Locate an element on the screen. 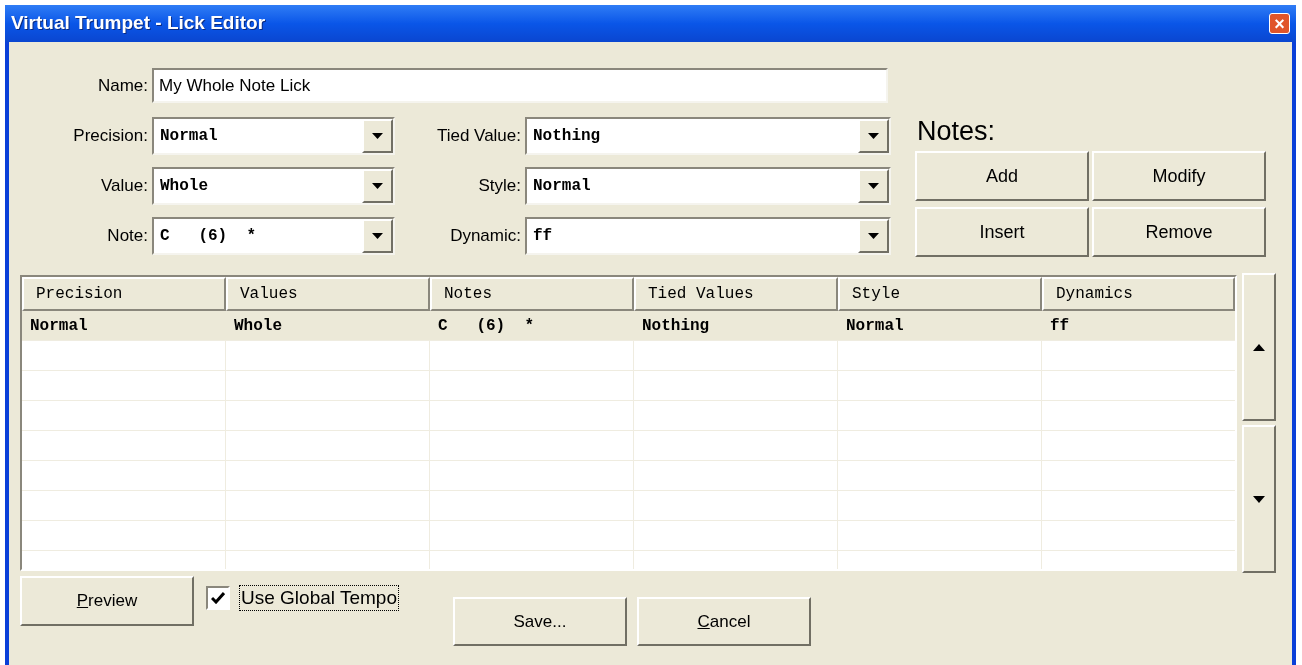  field-label: Dynamic: is located at coordinates (485, 236).